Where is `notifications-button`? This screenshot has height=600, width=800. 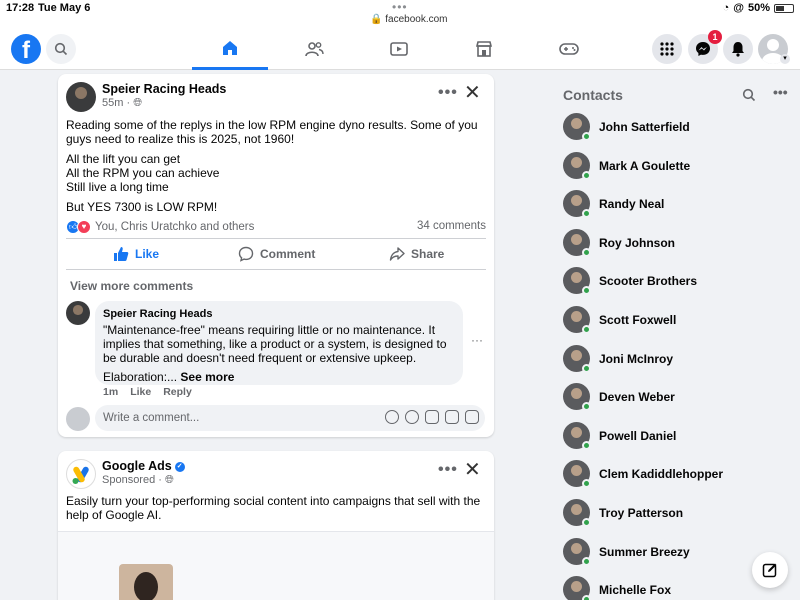
notifications-button is located at coordinates (738, 49).